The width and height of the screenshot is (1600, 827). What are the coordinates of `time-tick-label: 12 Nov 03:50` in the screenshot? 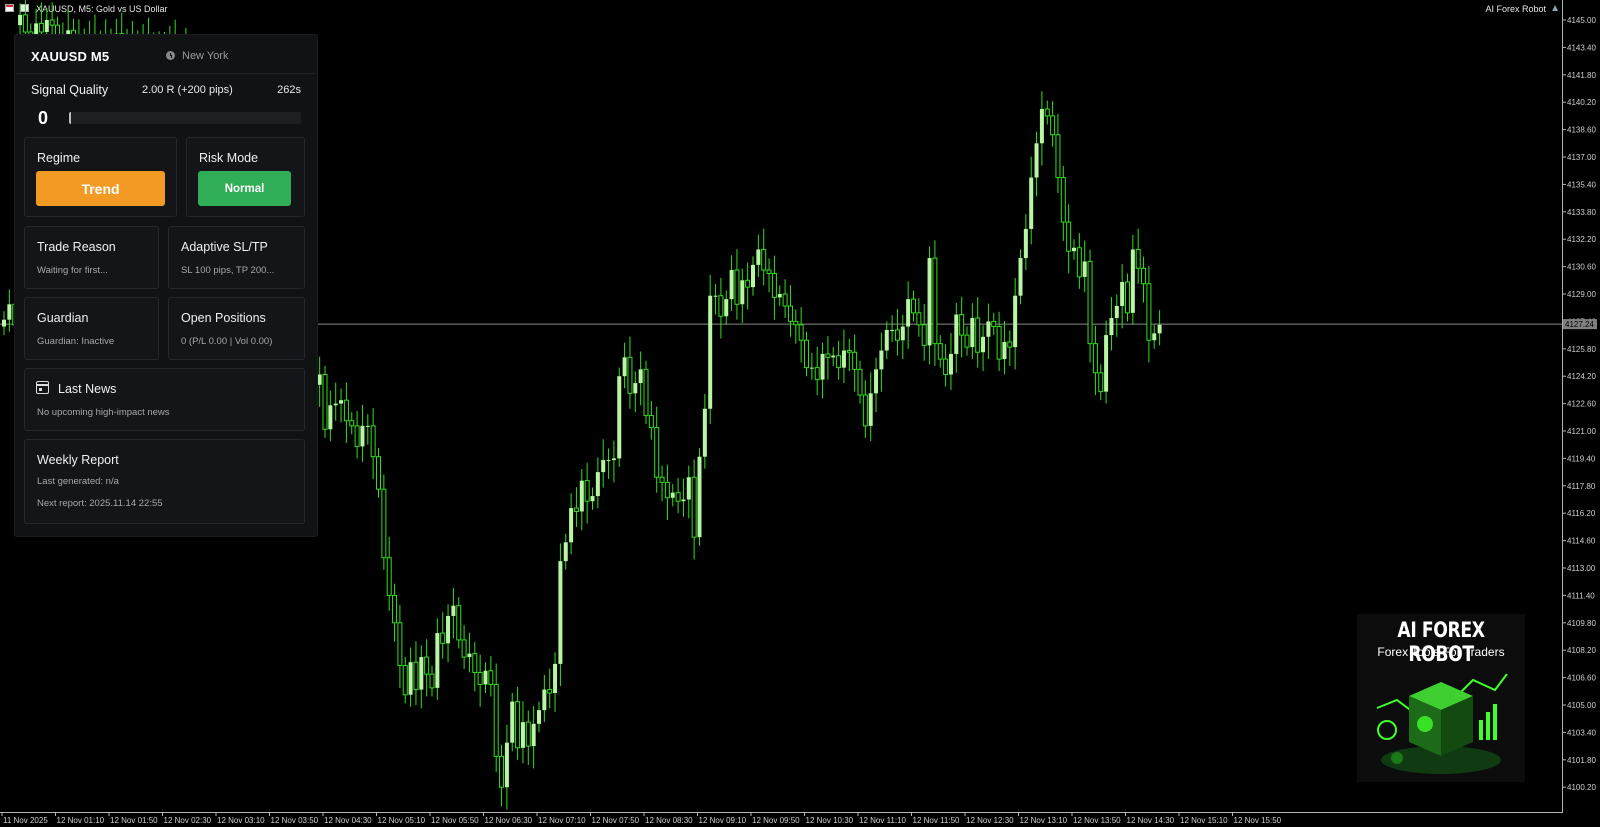 It's located at (295, 820).